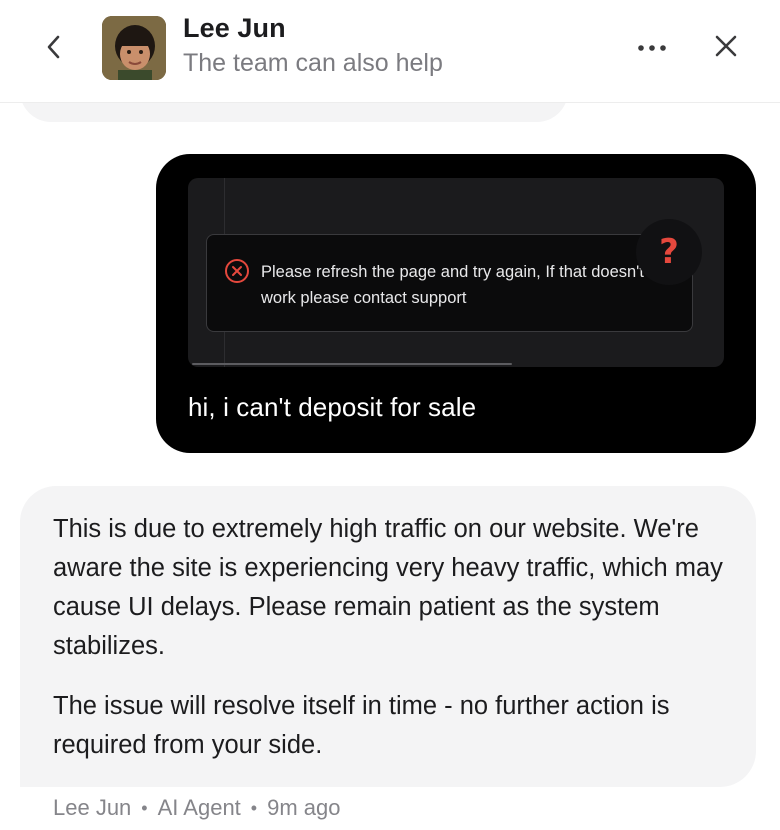 Image resolution: width=780 pixels, height=830 pixels. What do you see at coordinates (237, 271) in the screenshot?
I see `error-circle-icon` at bounding box center [237, 271].